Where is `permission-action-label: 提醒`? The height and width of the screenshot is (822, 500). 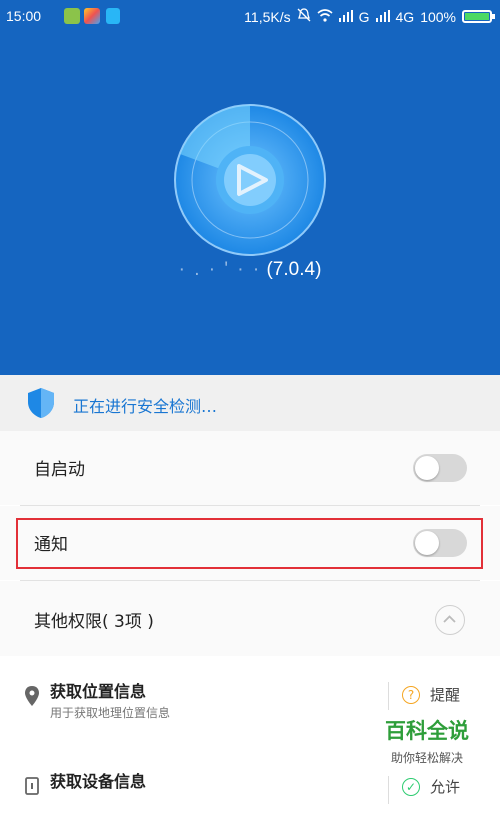 permission-action-label: 提醒 is located at coordinates (445, 695).